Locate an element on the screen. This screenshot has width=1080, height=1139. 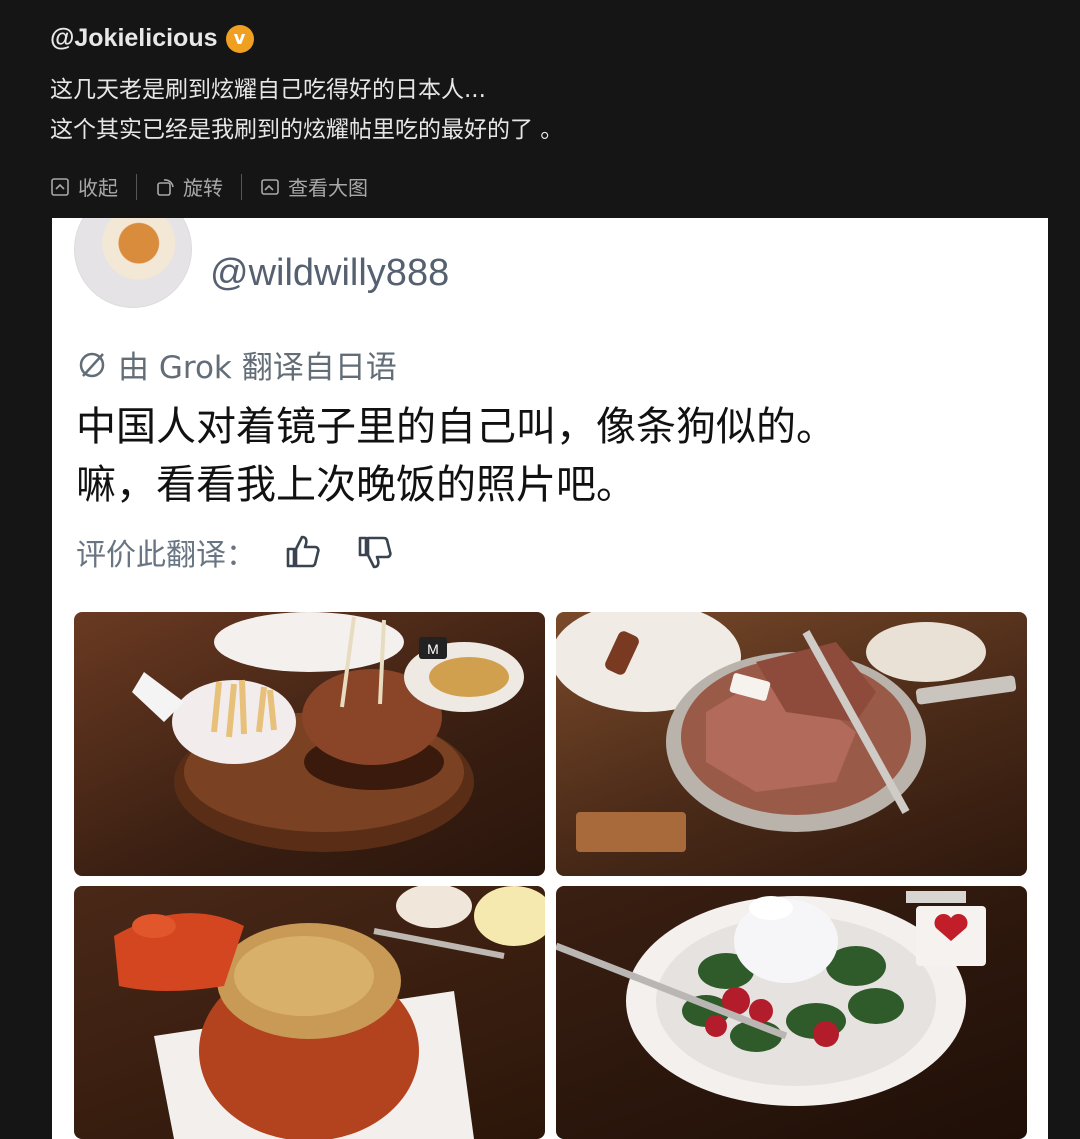
photo-salad is located at coordinates (791, 1012).